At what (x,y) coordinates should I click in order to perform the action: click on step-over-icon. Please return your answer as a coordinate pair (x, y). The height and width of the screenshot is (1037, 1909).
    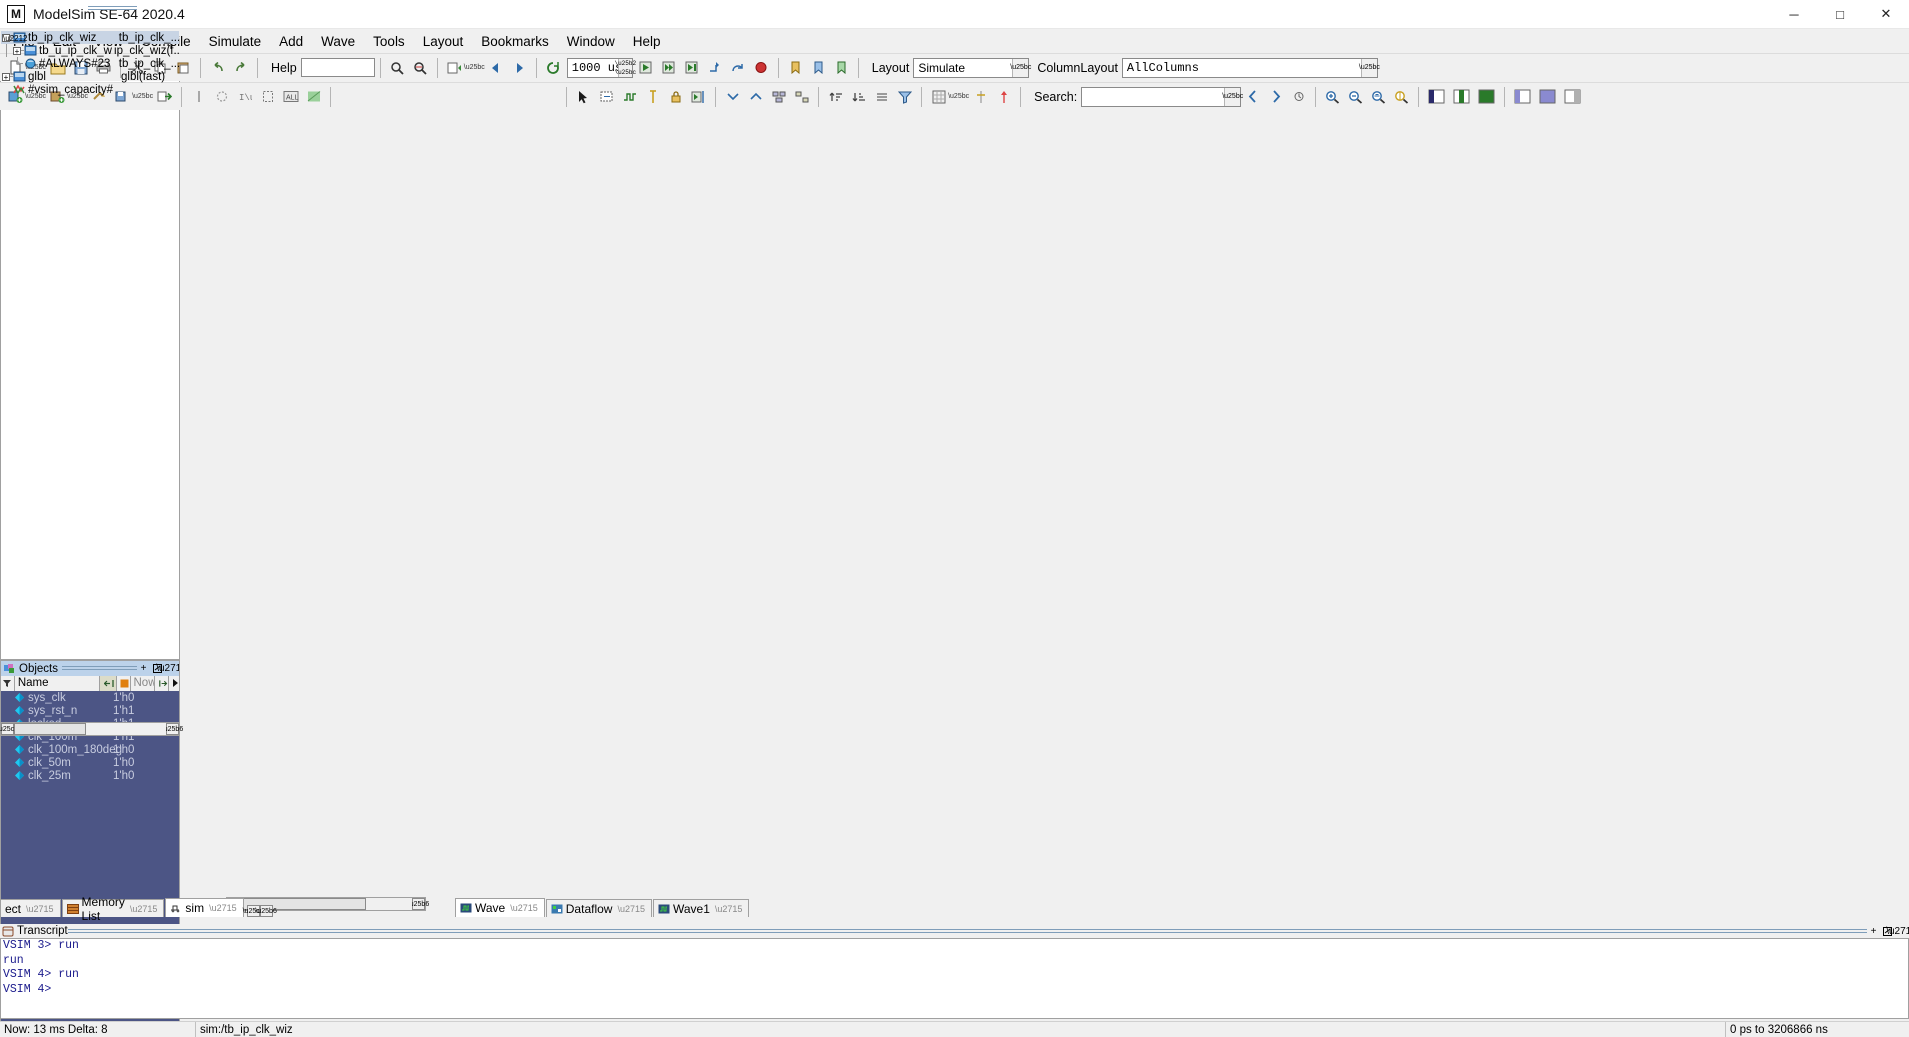
    Looking at the image, I should click on (738, 67).